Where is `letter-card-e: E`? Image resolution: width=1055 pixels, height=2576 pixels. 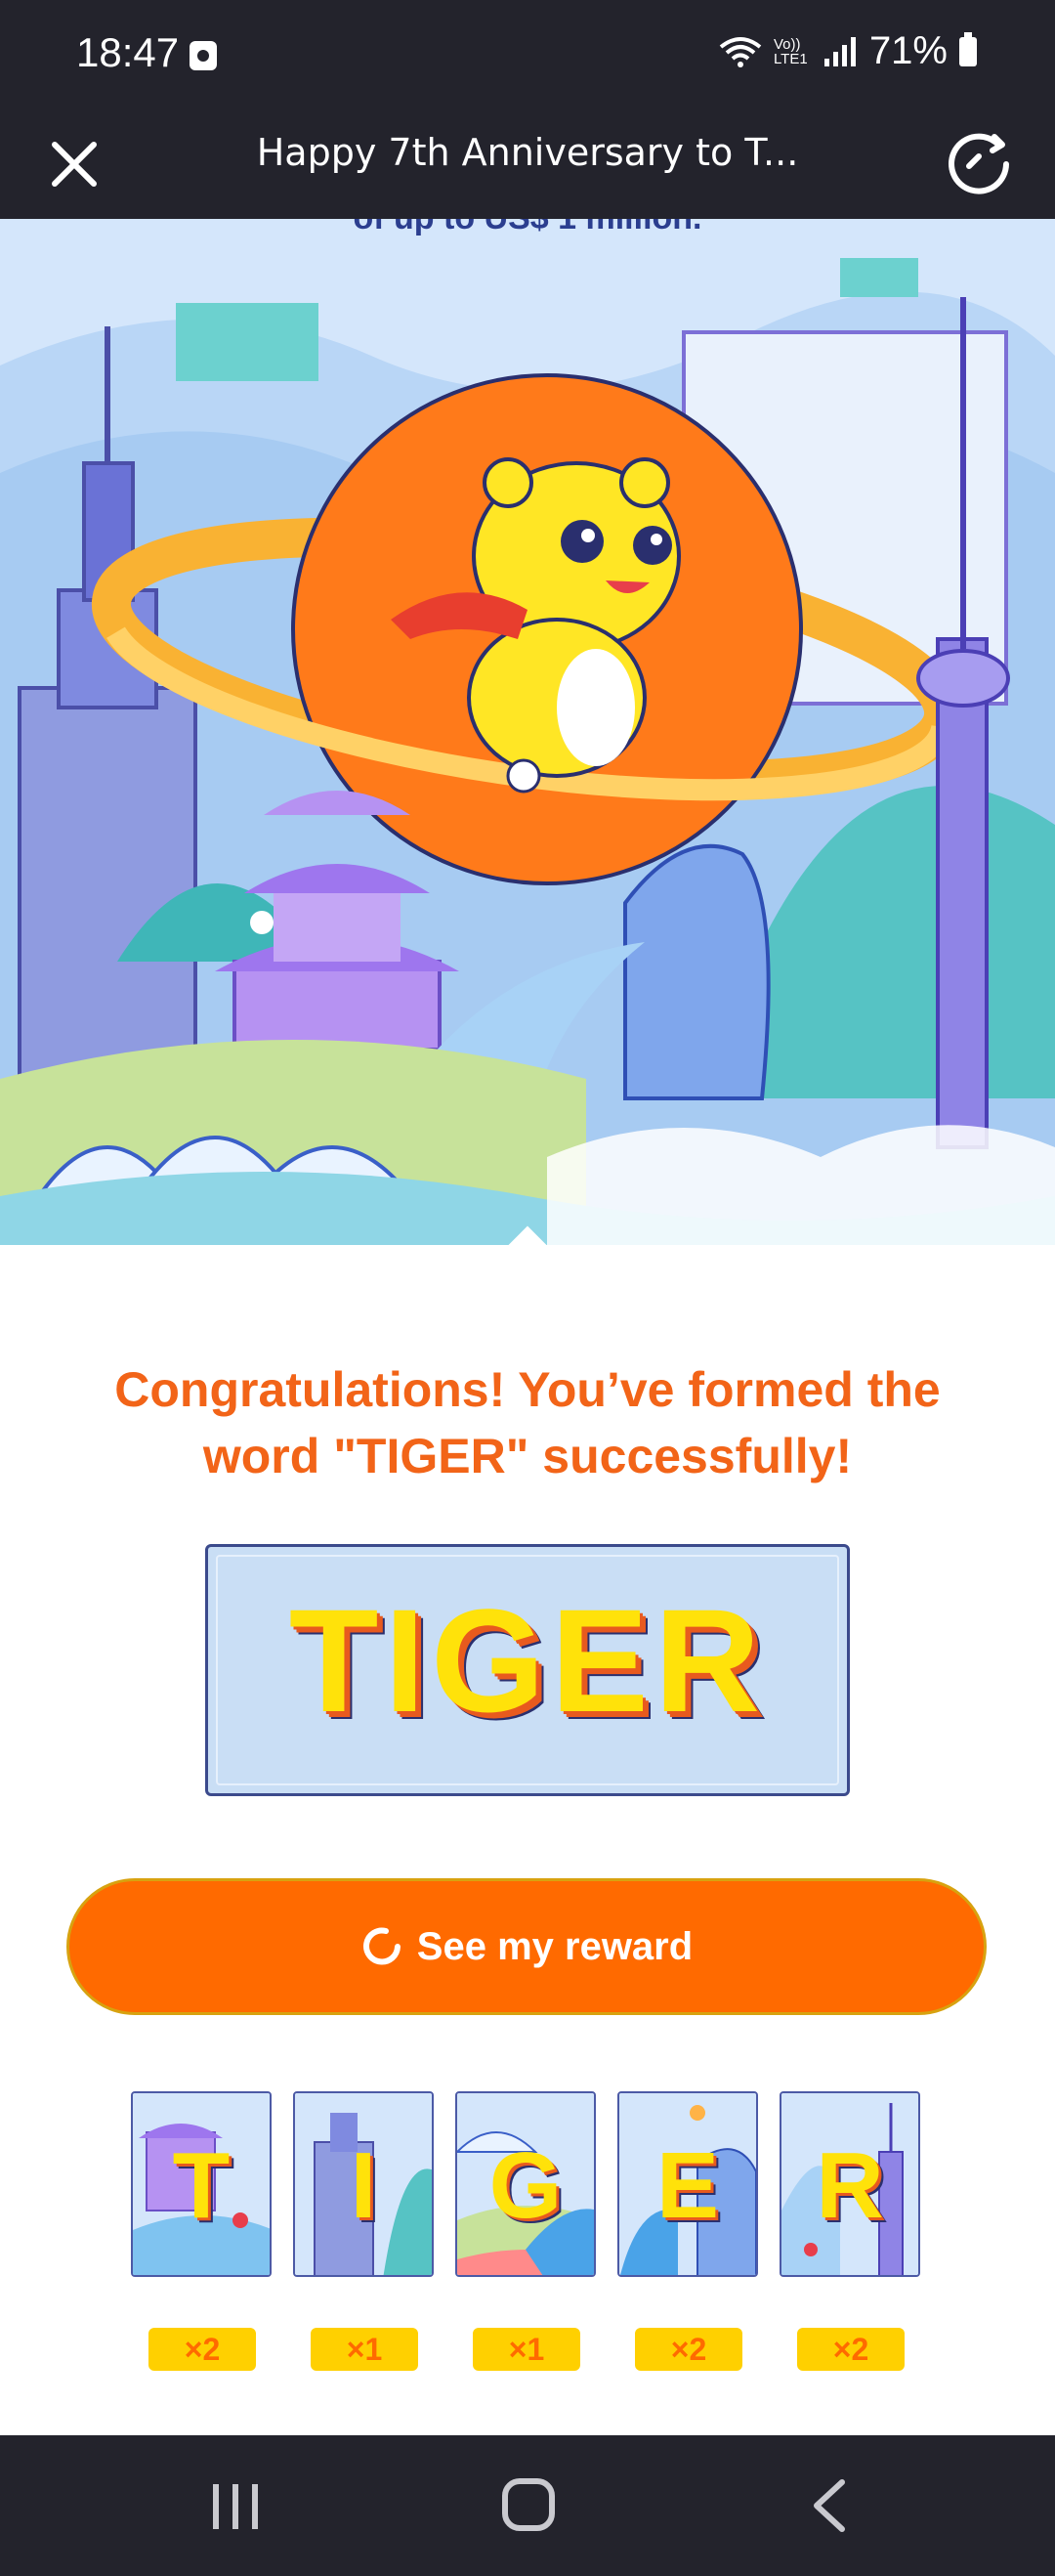
letter-card-e: E is located at coordinates (687, 2184).